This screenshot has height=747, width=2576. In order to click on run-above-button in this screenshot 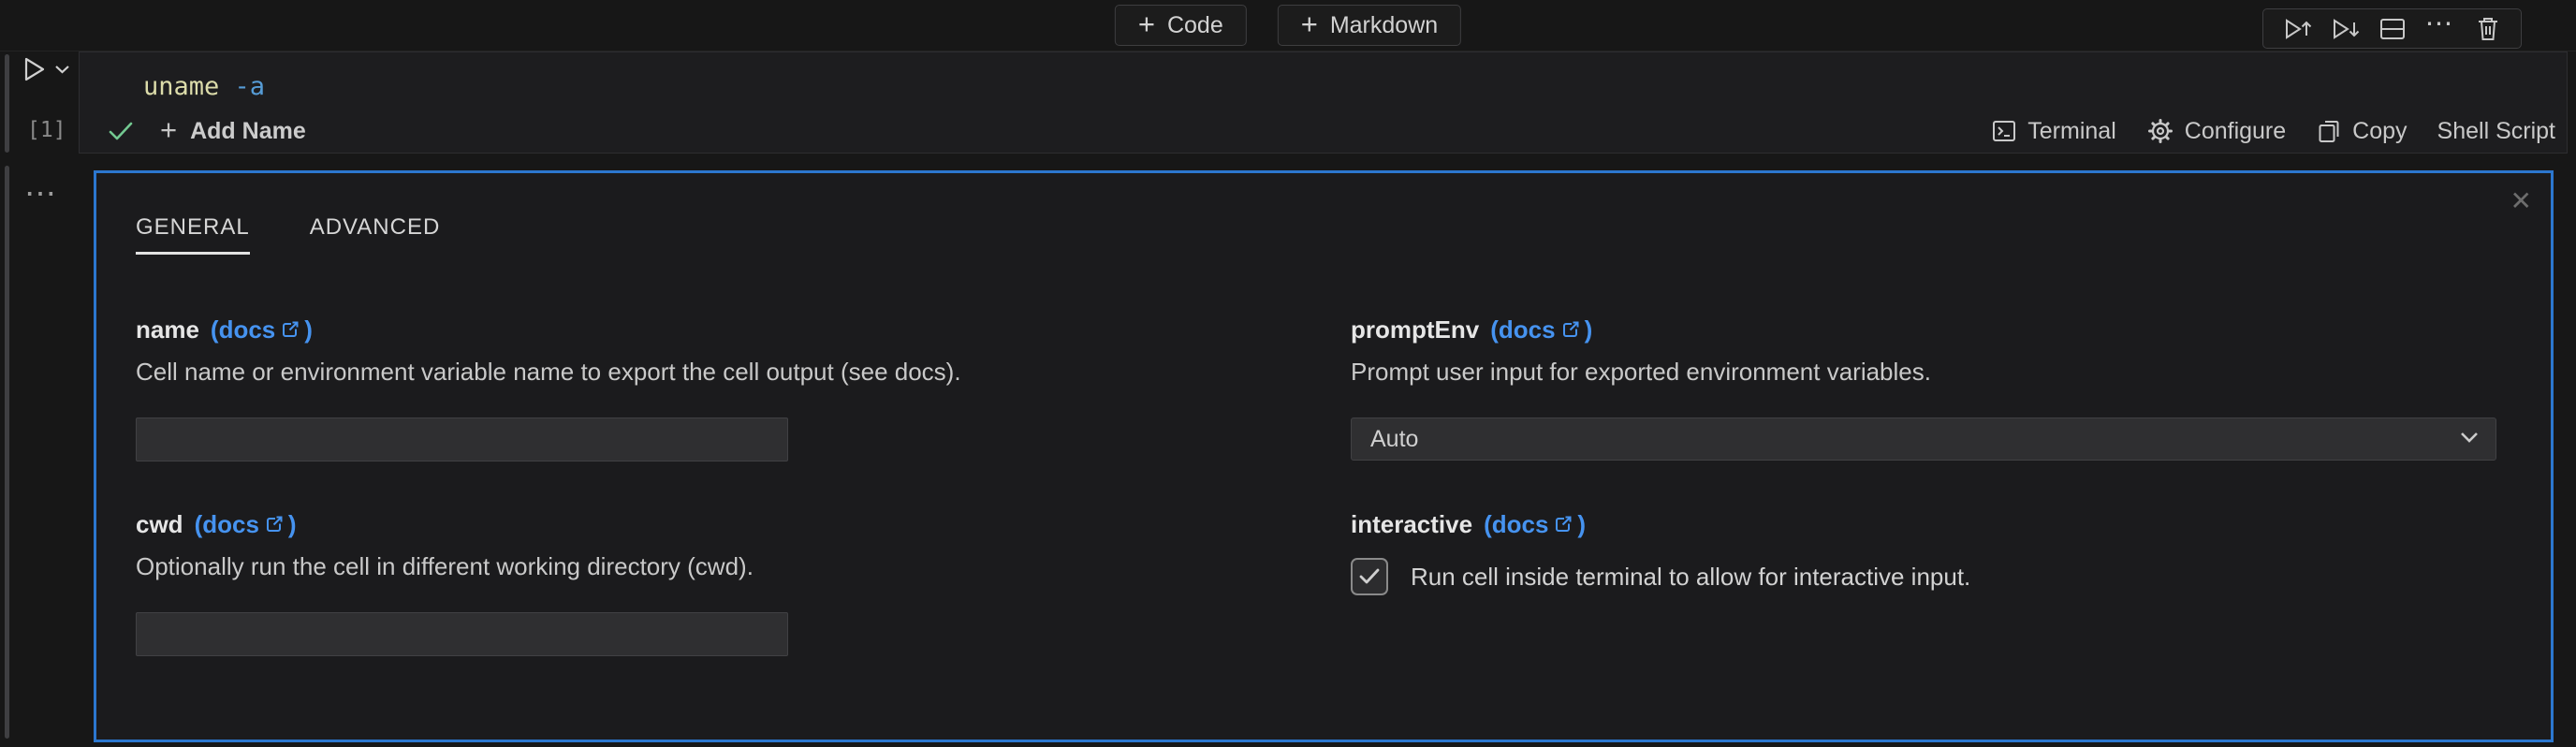, I will do `click(2296, 28)`.